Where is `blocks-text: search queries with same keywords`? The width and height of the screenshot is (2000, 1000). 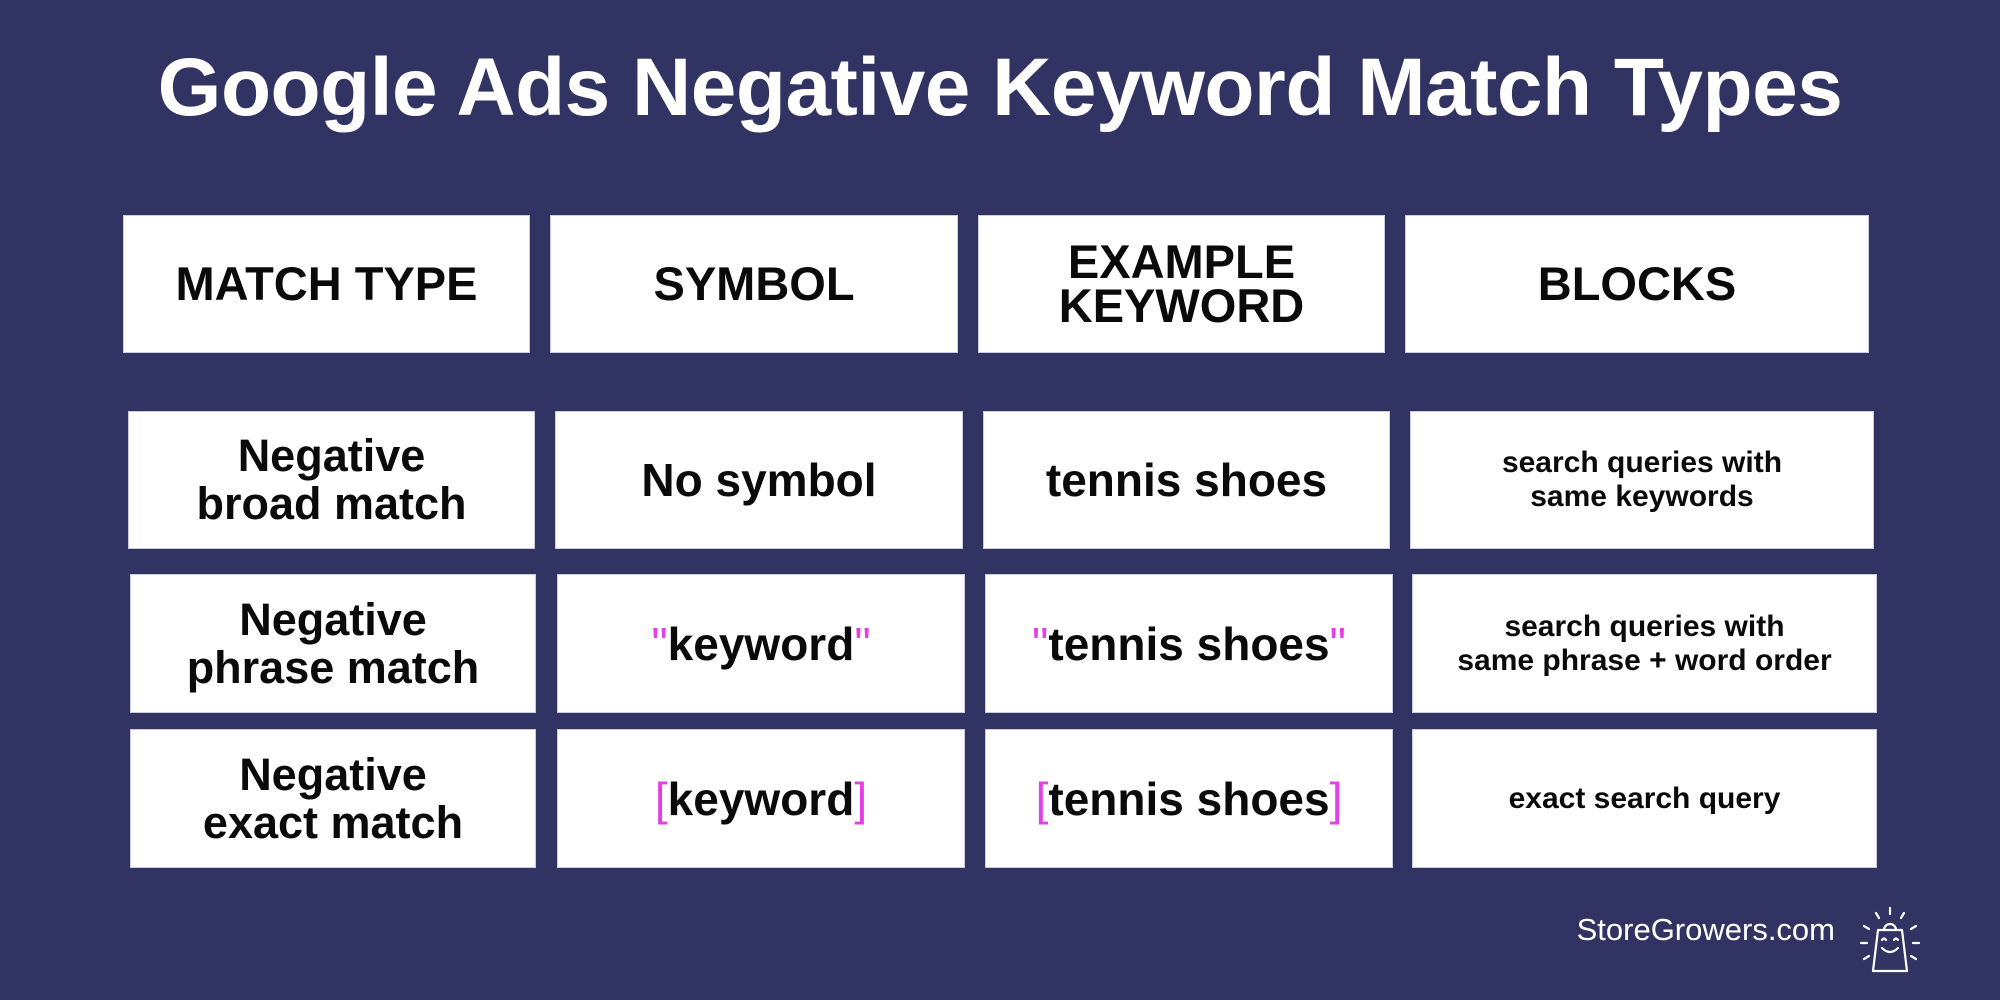 blocks-text: search queries with same keywords is located at coordinates (1642, 480).